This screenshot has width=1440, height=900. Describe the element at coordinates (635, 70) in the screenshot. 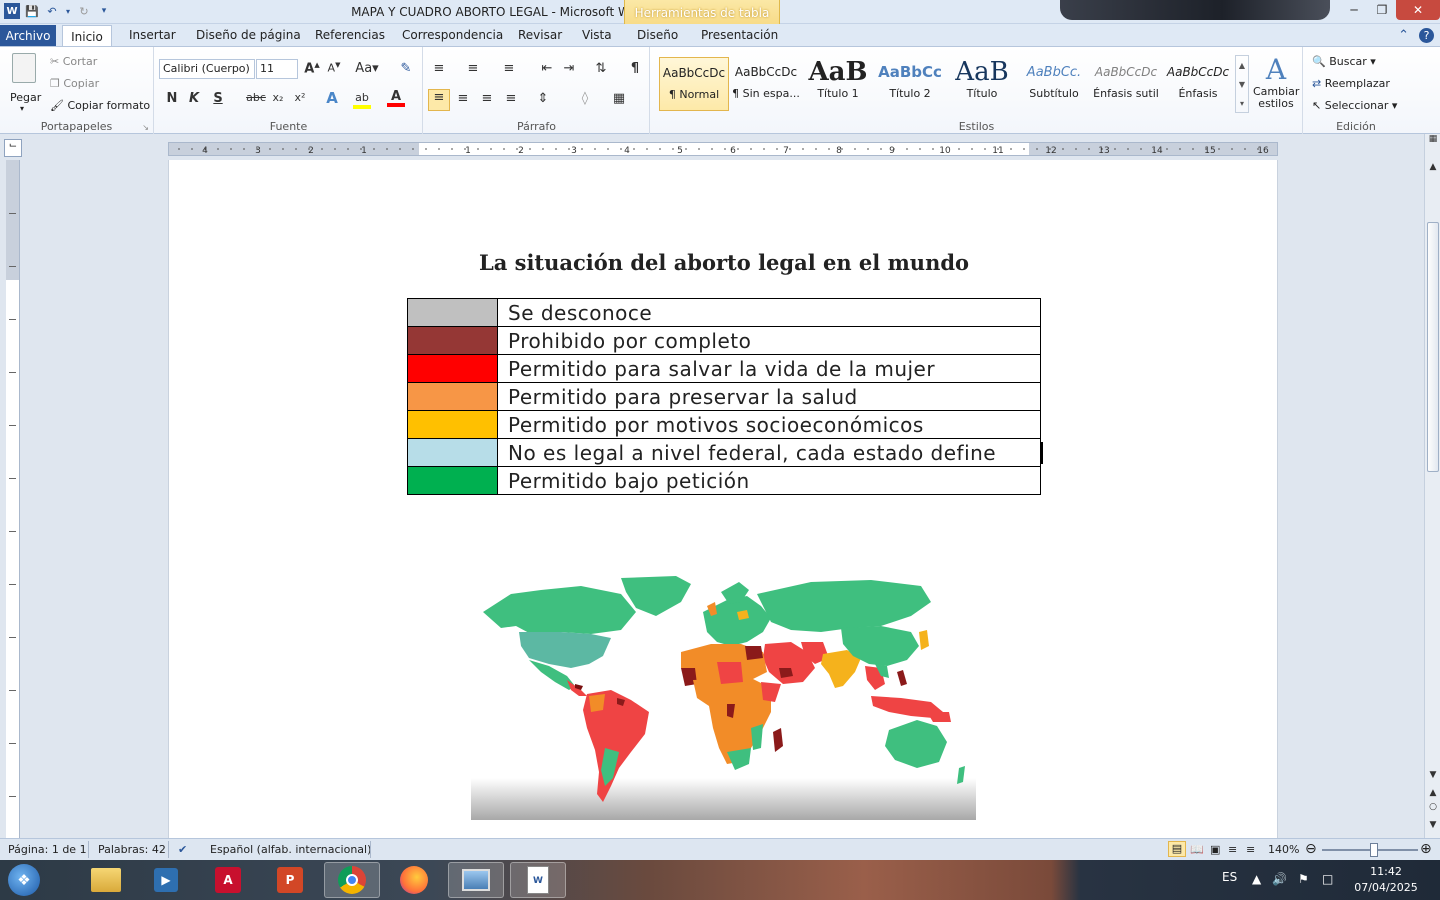

I see `show-marks-icon: ¶` at that location.